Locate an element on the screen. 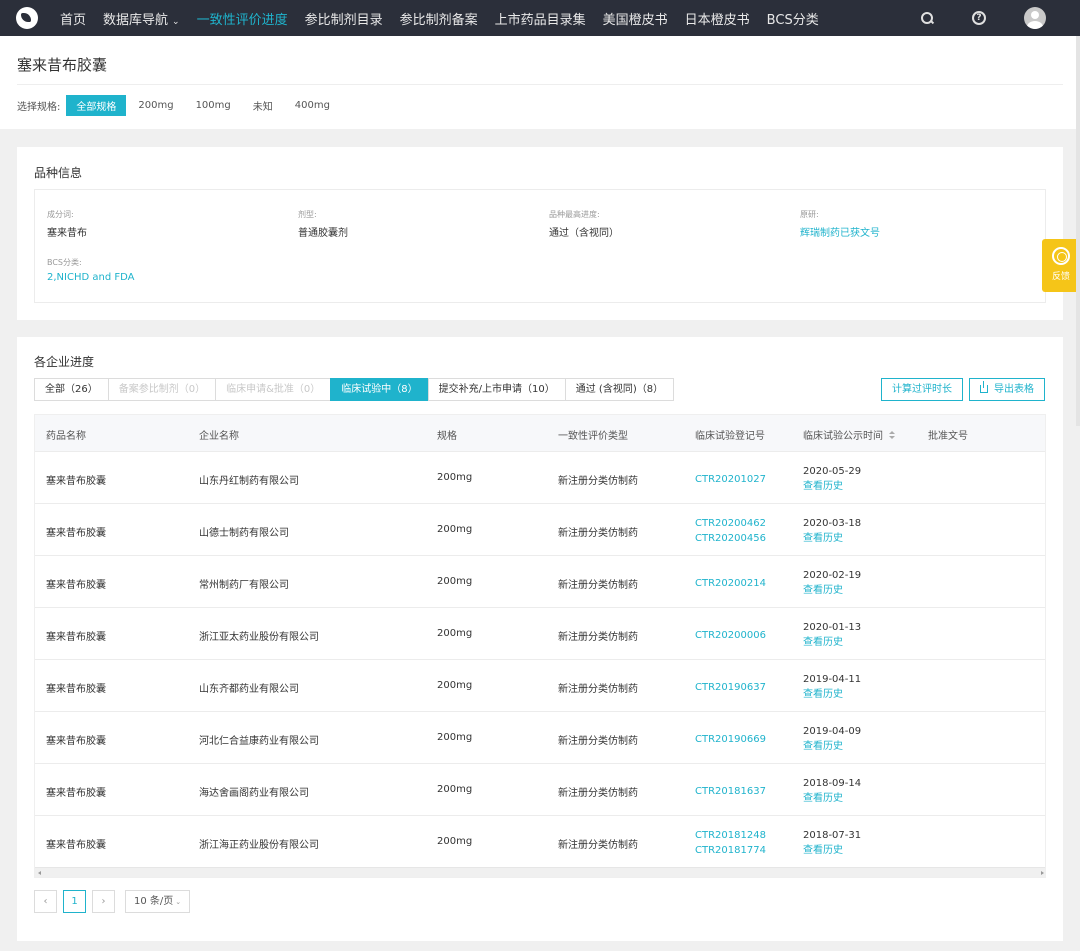  field-ingredient: 成分词: 塞来昔布 is located at coordinates (67, 224).